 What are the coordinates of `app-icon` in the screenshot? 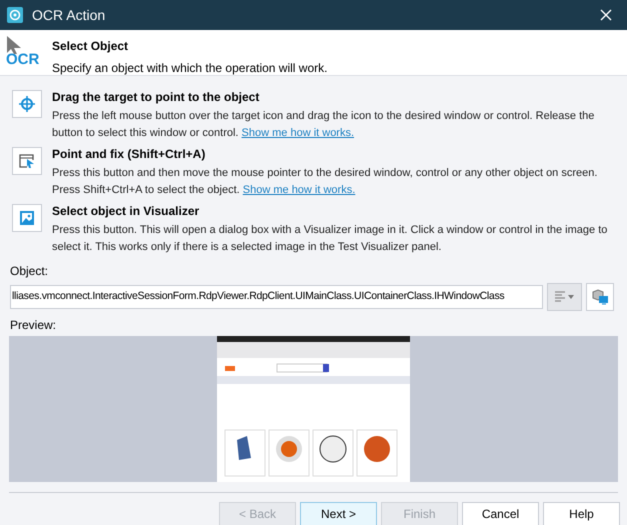 It's located at (15, 15).